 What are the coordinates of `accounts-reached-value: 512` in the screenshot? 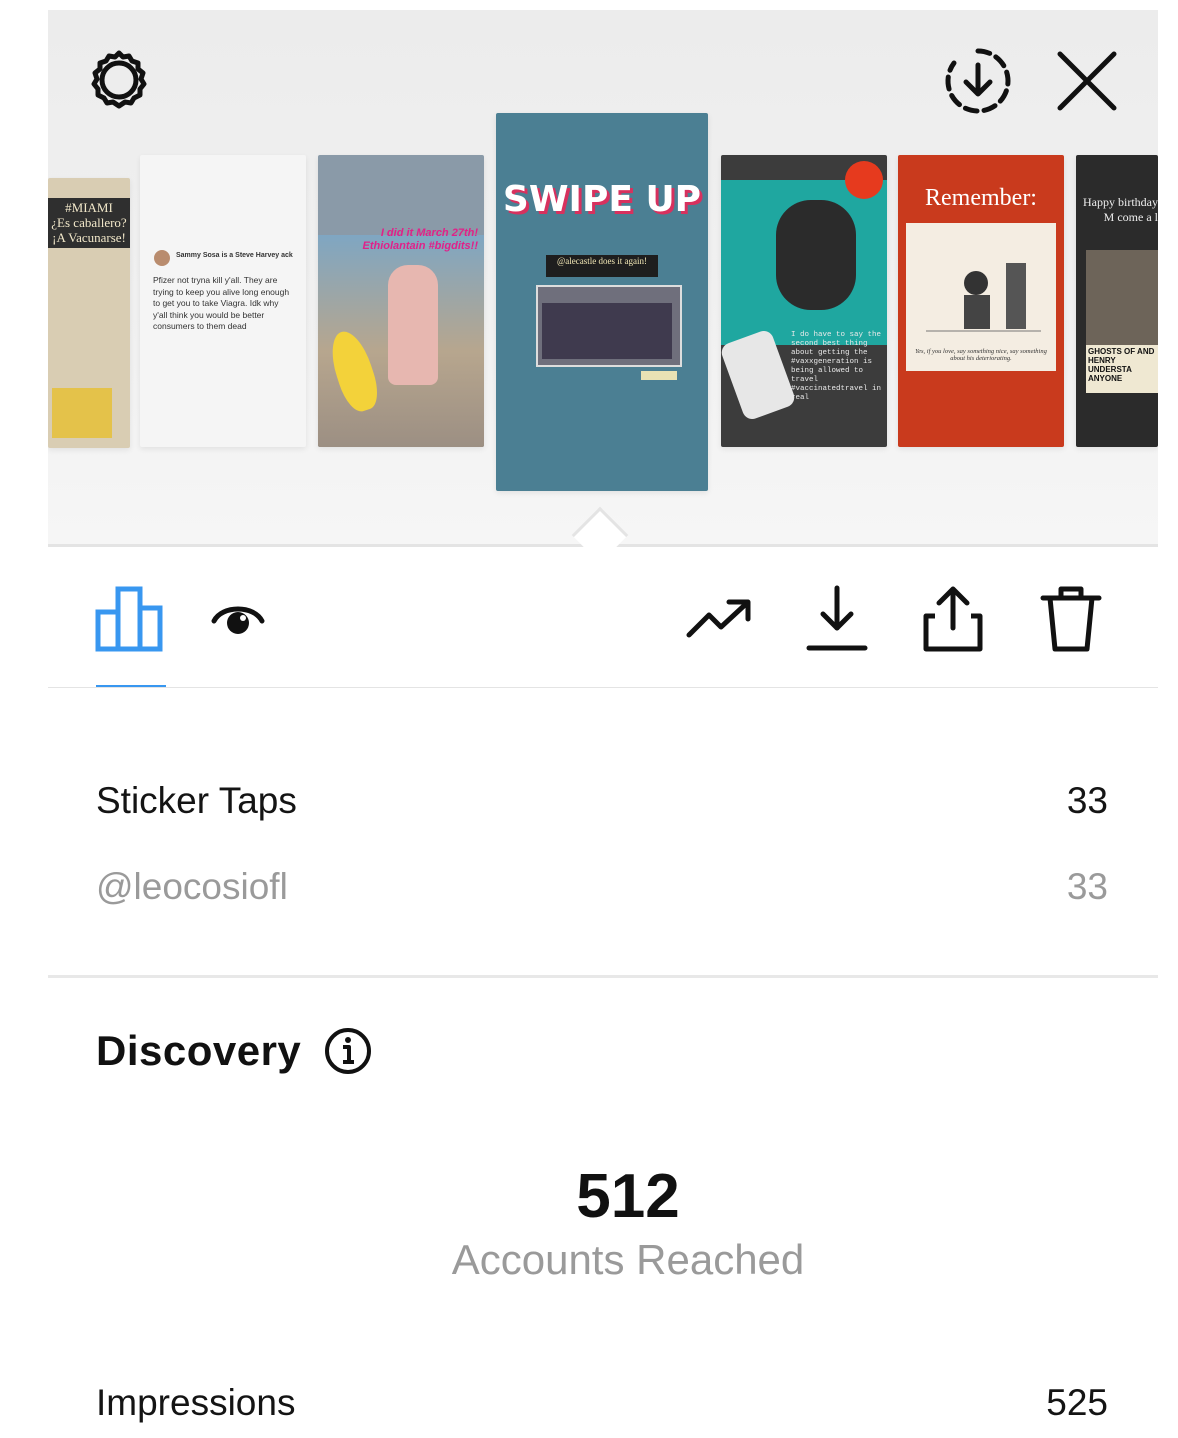 It's located at (628, 1196).